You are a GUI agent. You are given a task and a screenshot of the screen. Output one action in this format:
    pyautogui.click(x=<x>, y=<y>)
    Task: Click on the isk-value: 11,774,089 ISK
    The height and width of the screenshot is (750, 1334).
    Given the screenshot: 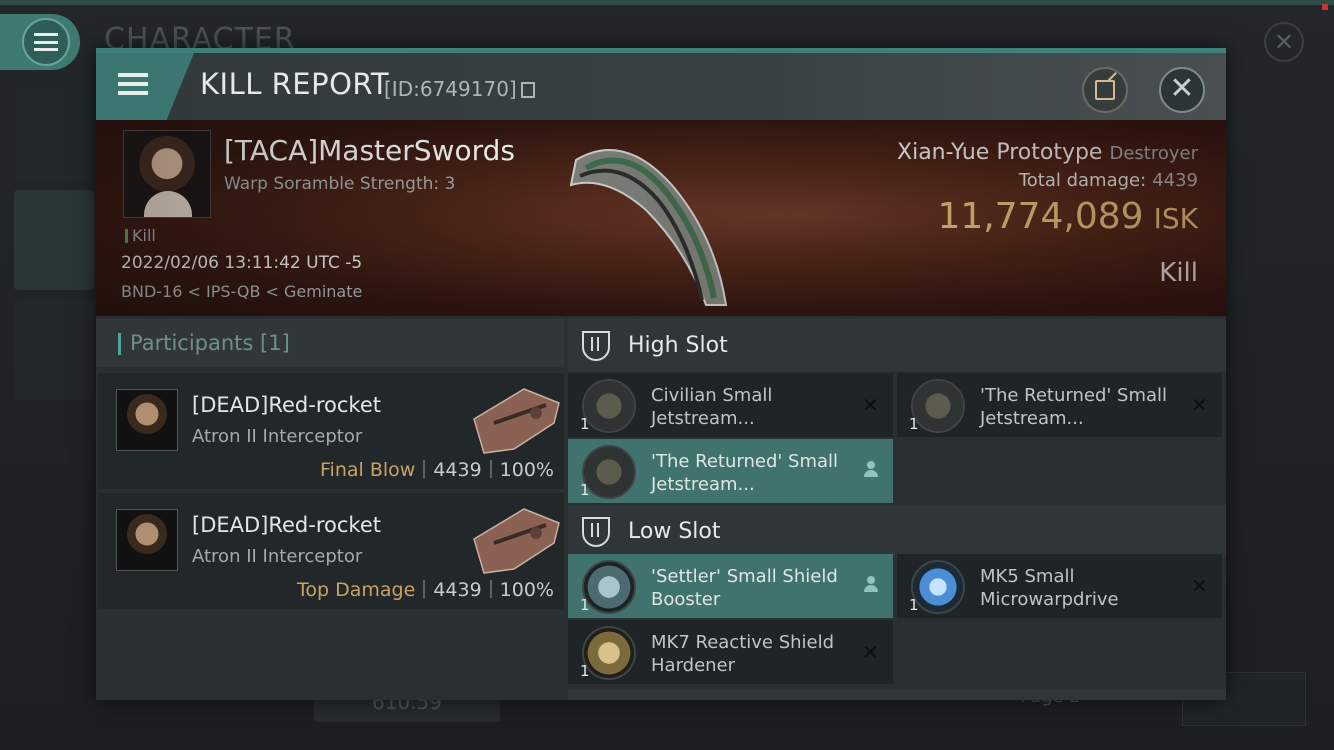 What is the action you would take?
    pyautogui.click(x=1067, y=216)
    